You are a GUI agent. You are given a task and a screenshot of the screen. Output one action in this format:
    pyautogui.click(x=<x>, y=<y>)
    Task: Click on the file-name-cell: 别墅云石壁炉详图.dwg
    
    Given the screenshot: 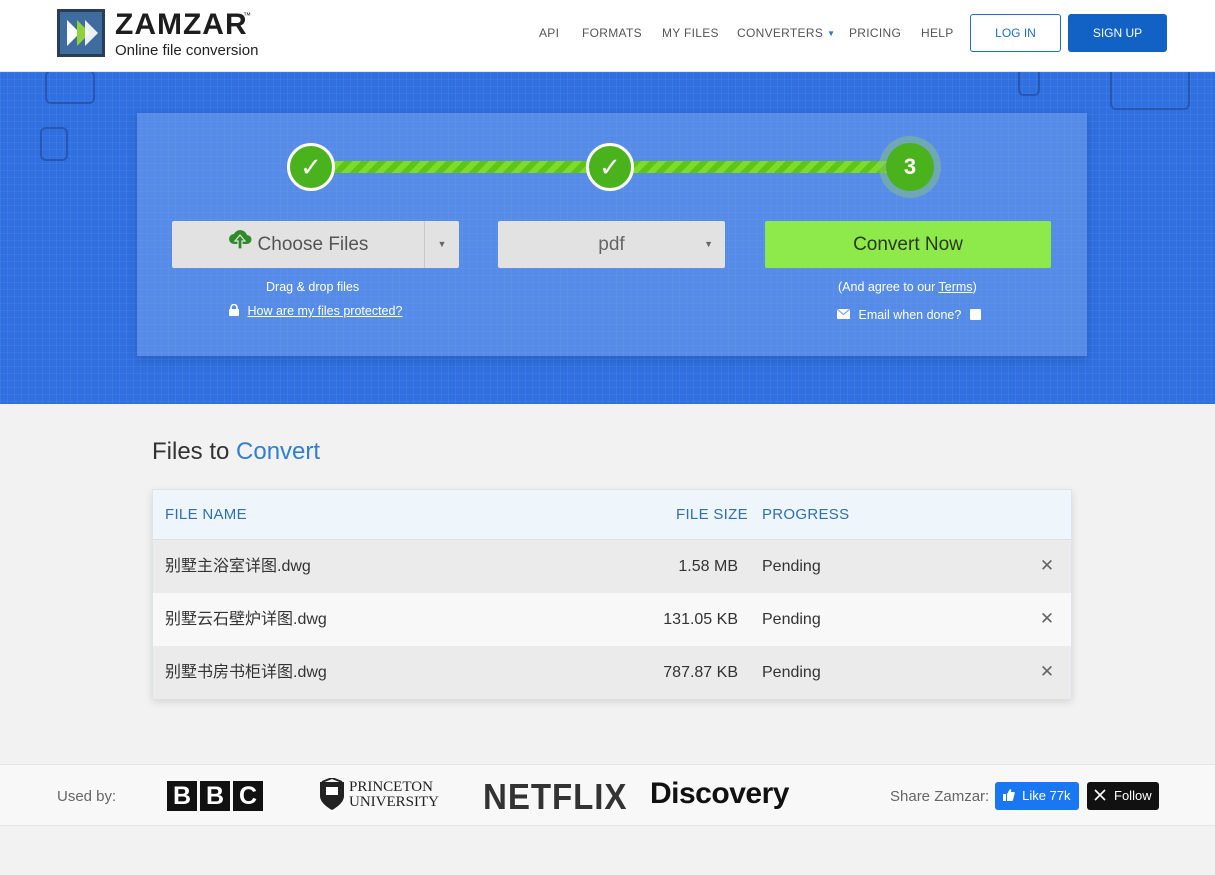 What is the action you would take?
    pyautogui.click(x=246, y=619)
    